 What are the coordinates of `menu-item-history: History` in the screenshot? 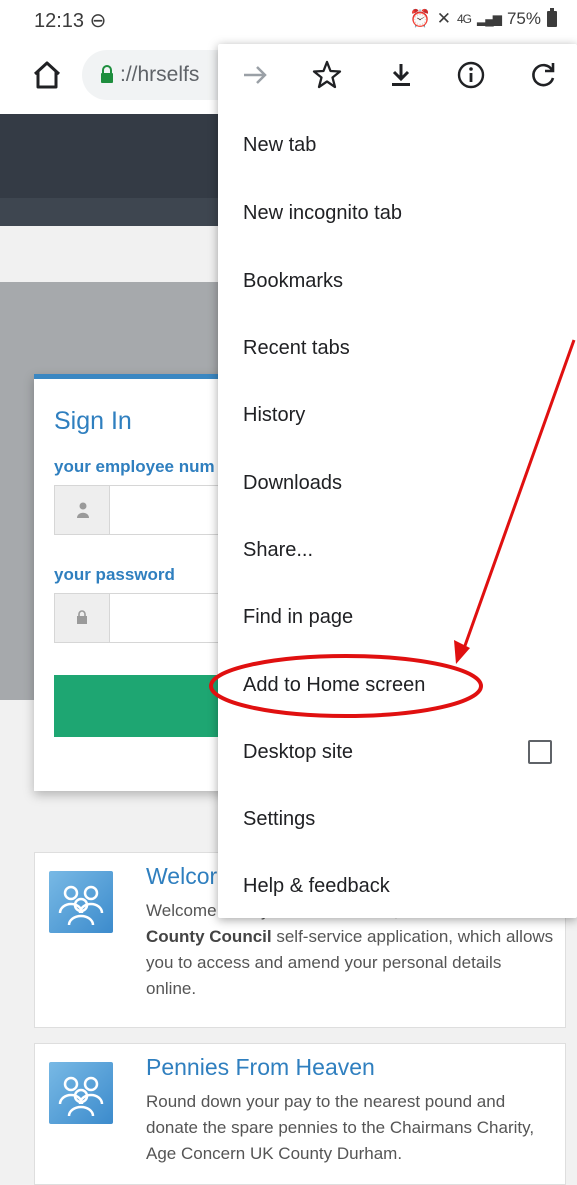 It's located at (274, 415).